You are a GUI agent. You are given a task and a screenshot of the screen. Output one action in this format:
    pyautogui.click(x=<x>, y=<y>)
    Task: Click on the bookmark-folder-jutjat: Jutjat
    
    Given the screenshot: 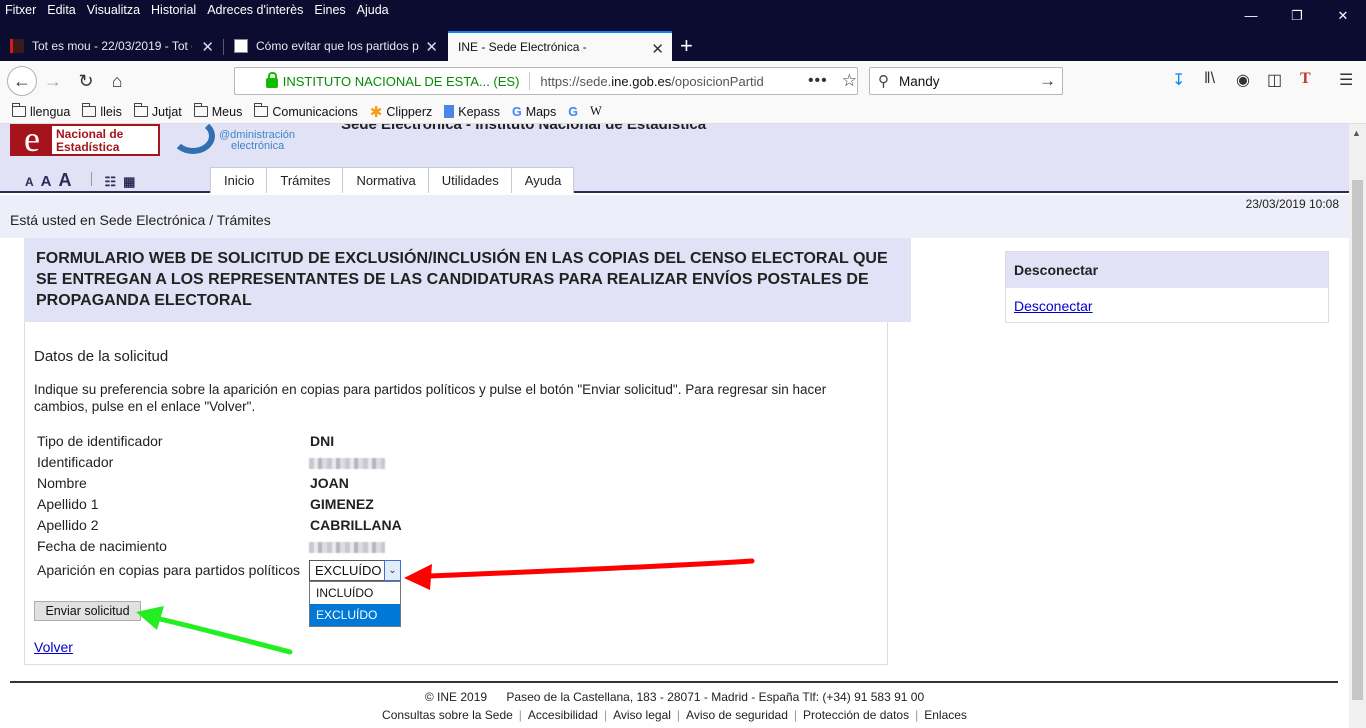 What is the action you would take?
    pyautogui.click(x=157, y=111)
    